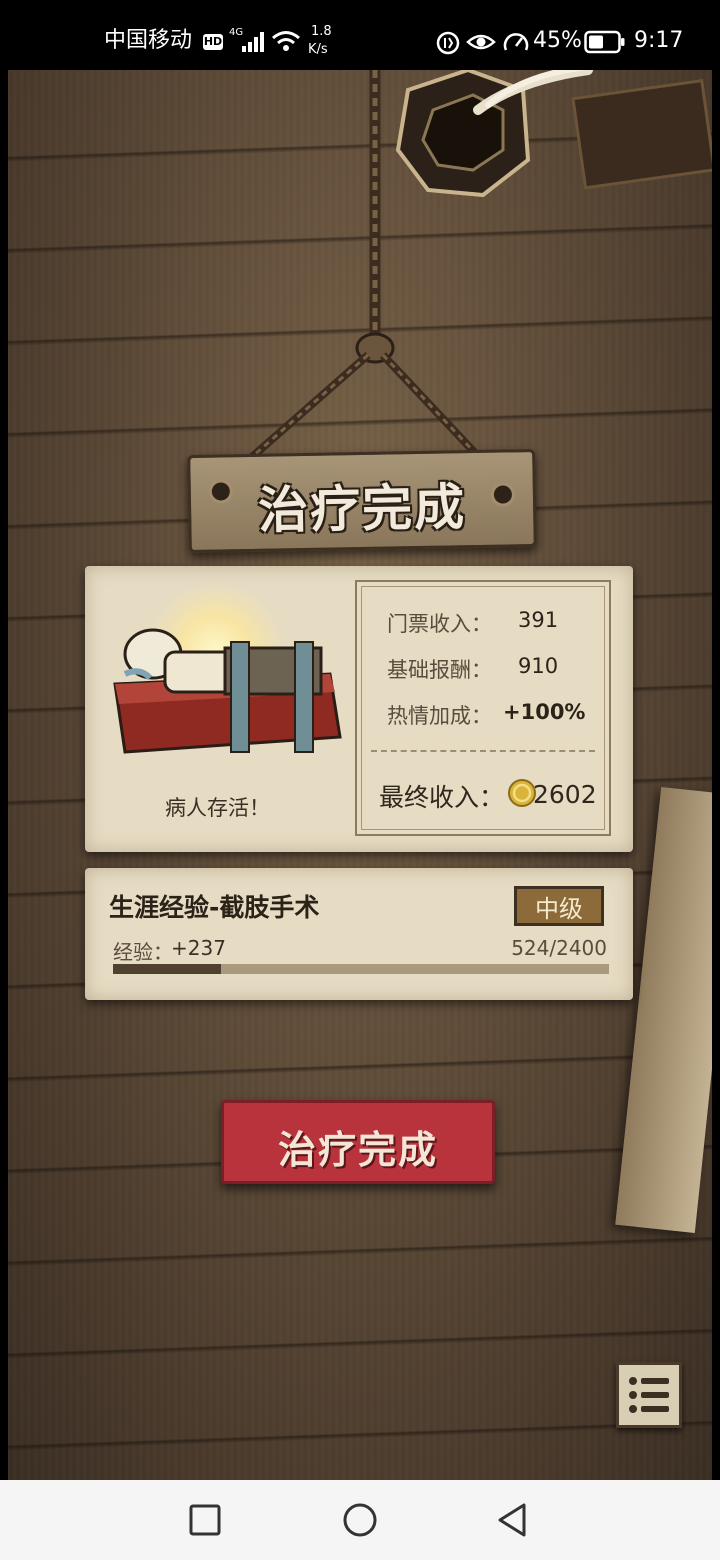 This screenshot has height=1560, width=720. What do you see at coordinates (559, 948) in the screenshot?
I see `exp-progress-text: 524/2400` at bounding box center [559, 948].